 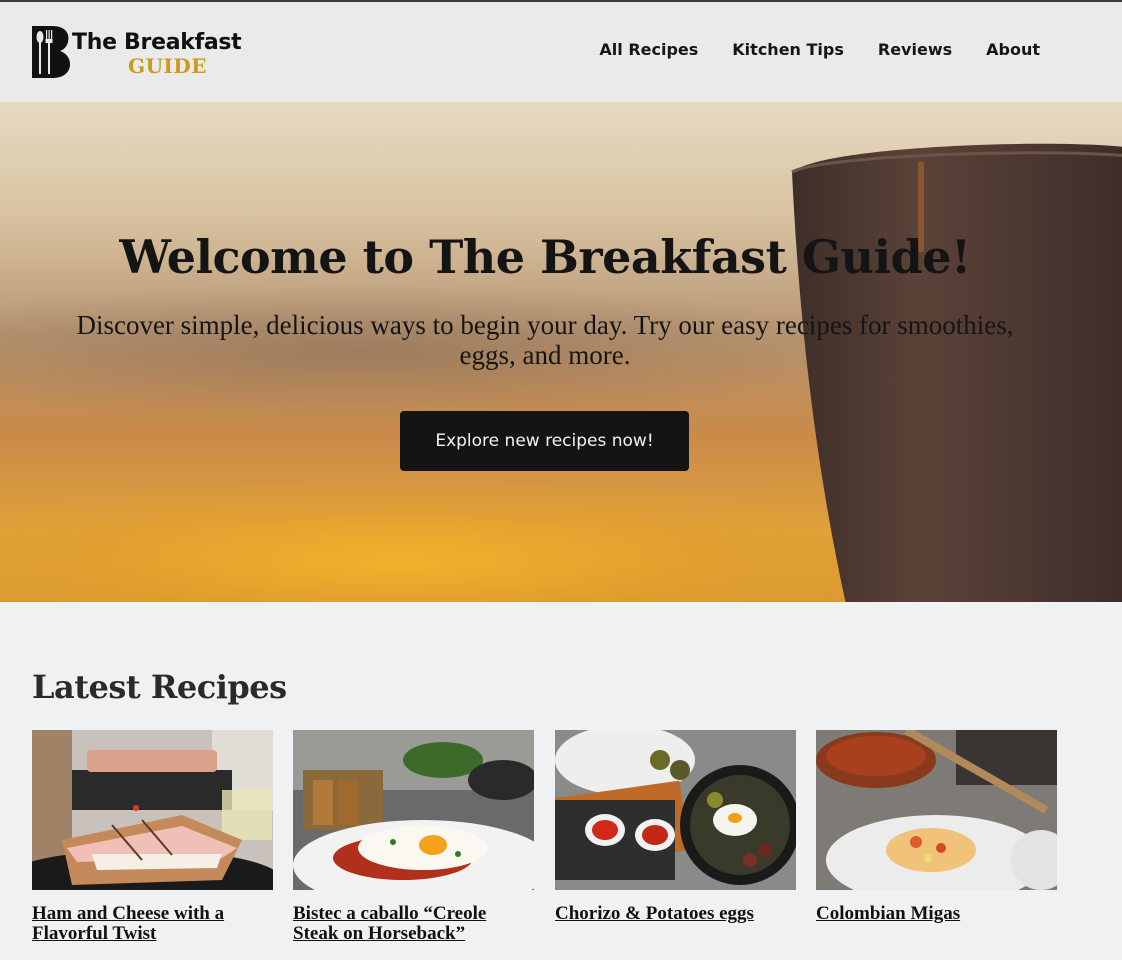 I want to click on logo-subtitle: GUIDE, so click(x=167, y=66).